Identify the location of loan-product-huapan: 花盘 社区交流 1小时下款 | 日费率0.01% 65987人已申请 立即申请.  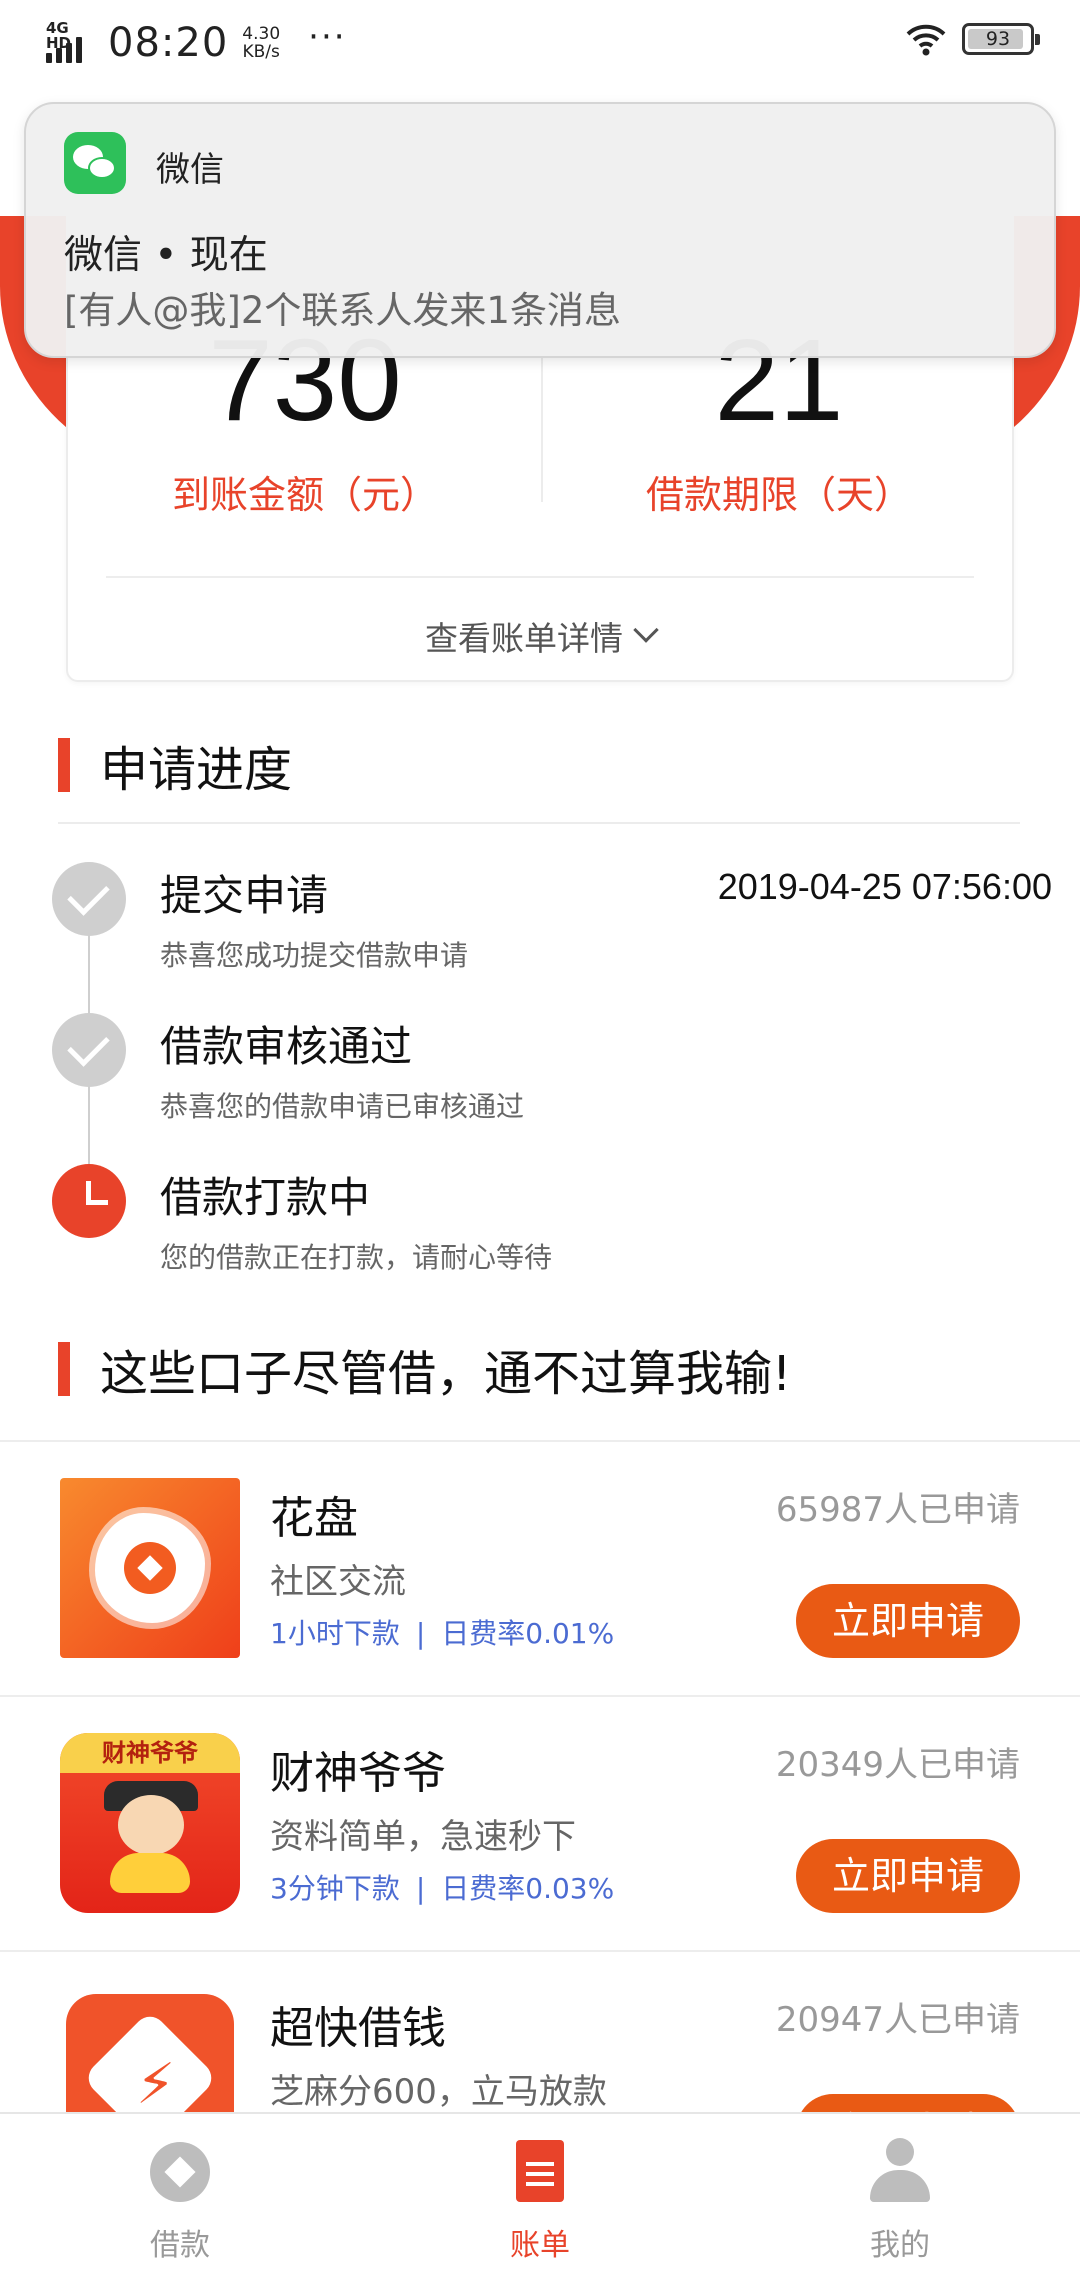
(540, 1569).